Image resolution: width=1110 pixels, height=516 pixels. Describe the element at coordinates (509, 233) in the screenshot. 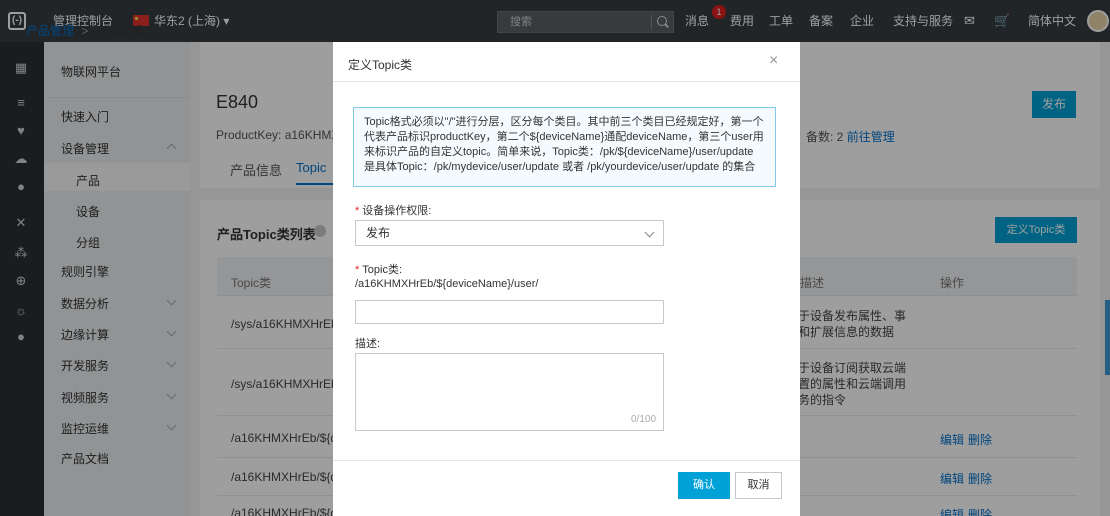

I see `permission-select: 发布` at that location.